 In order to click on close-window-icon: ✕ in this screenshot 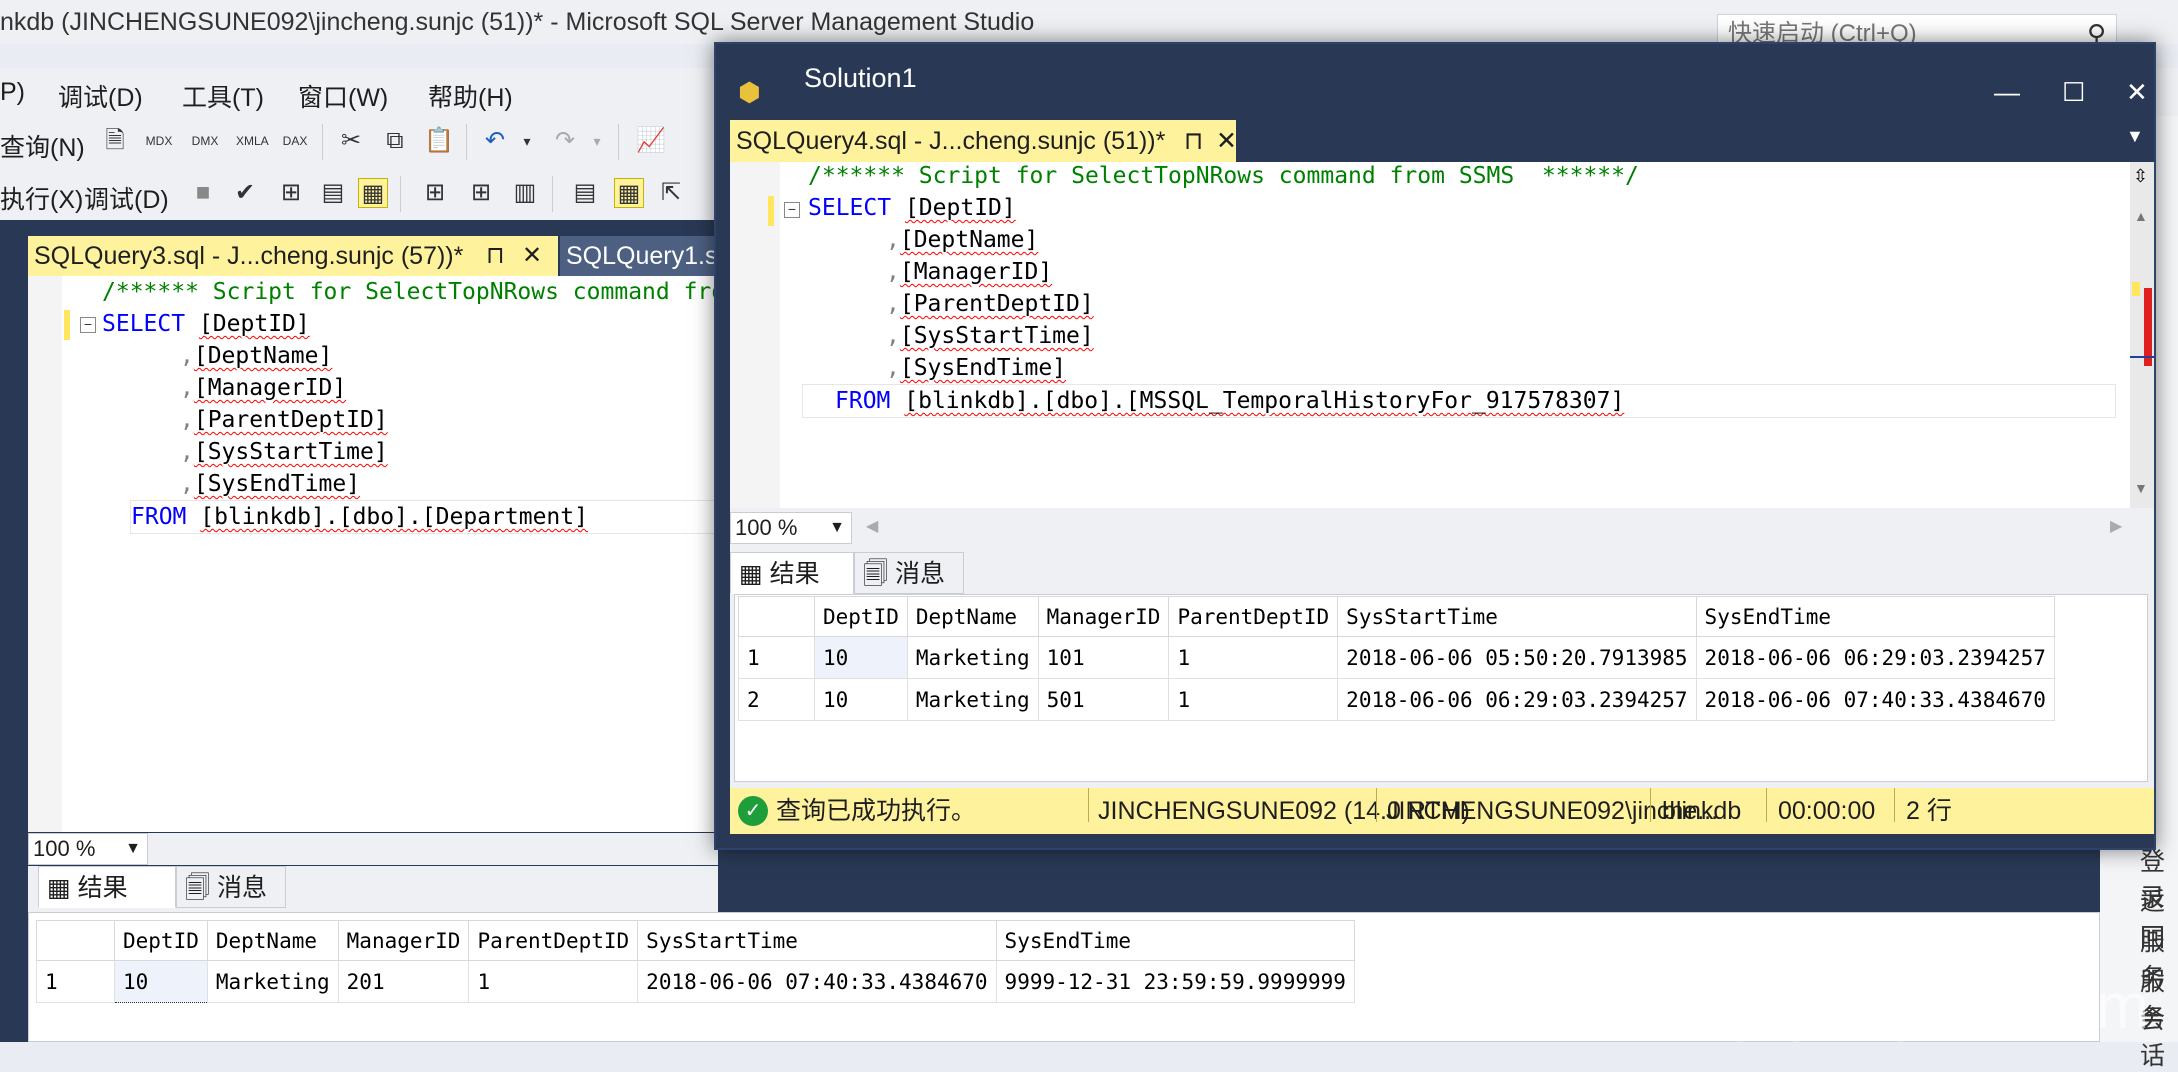, I will do `click(2137, 92)`.